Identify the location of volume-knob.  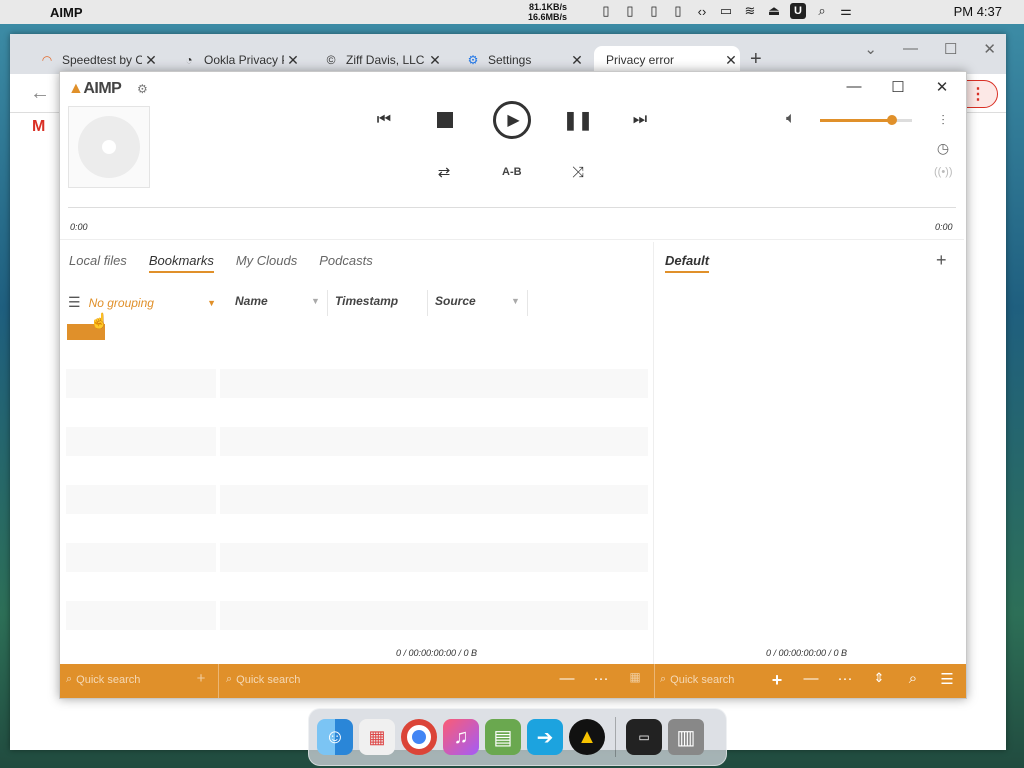
(891, 120).